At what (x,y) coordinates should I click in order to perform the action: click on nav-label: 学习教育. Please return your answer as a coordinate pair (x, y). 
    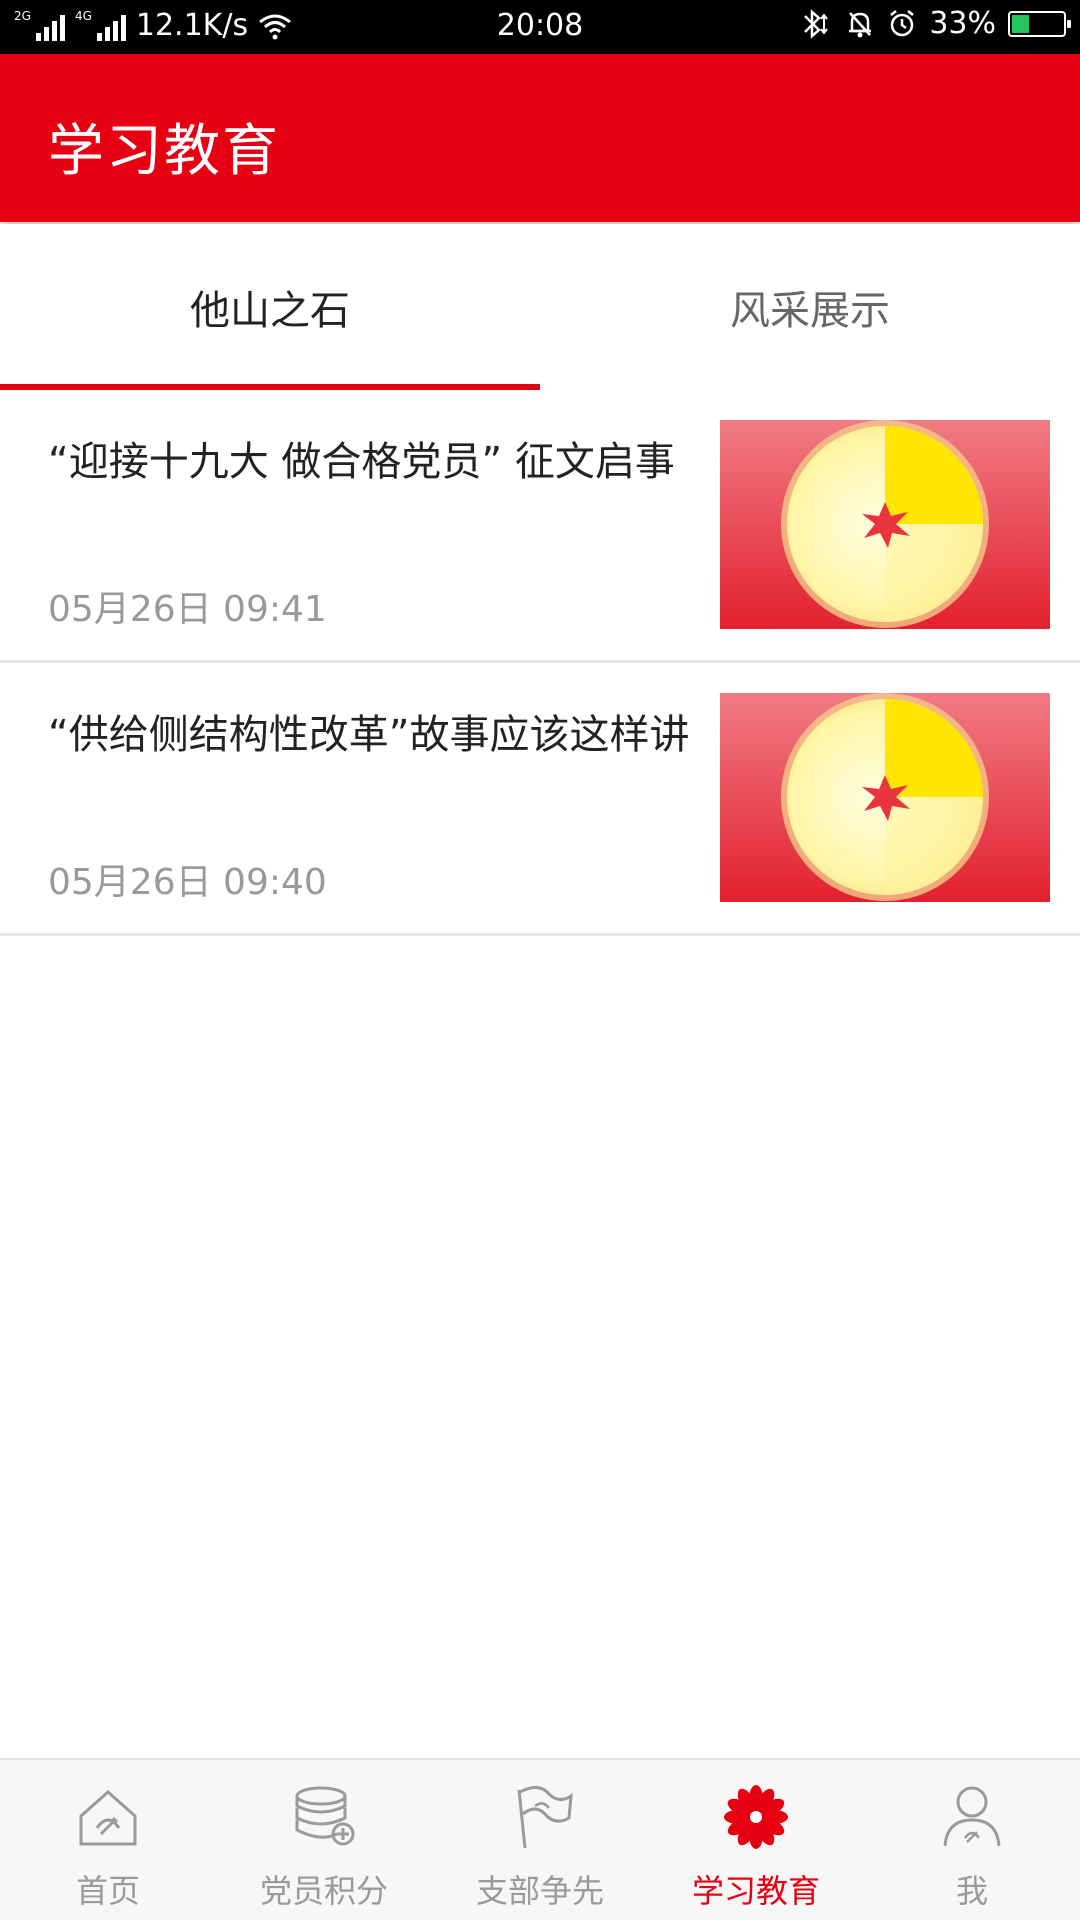
    Looking at the image, I should click on (755, 1891).